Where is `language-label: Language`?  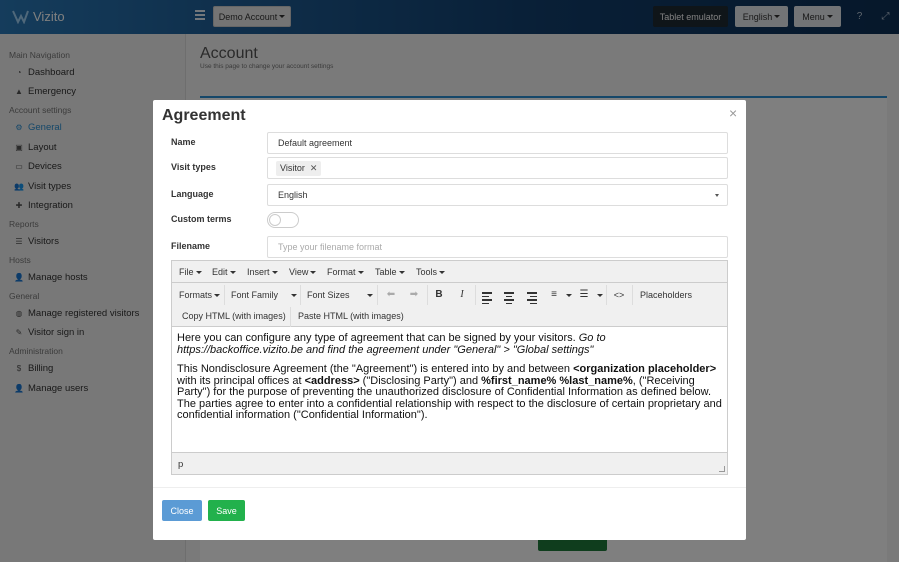 language-label: Language is located at coordinates (192, 194).